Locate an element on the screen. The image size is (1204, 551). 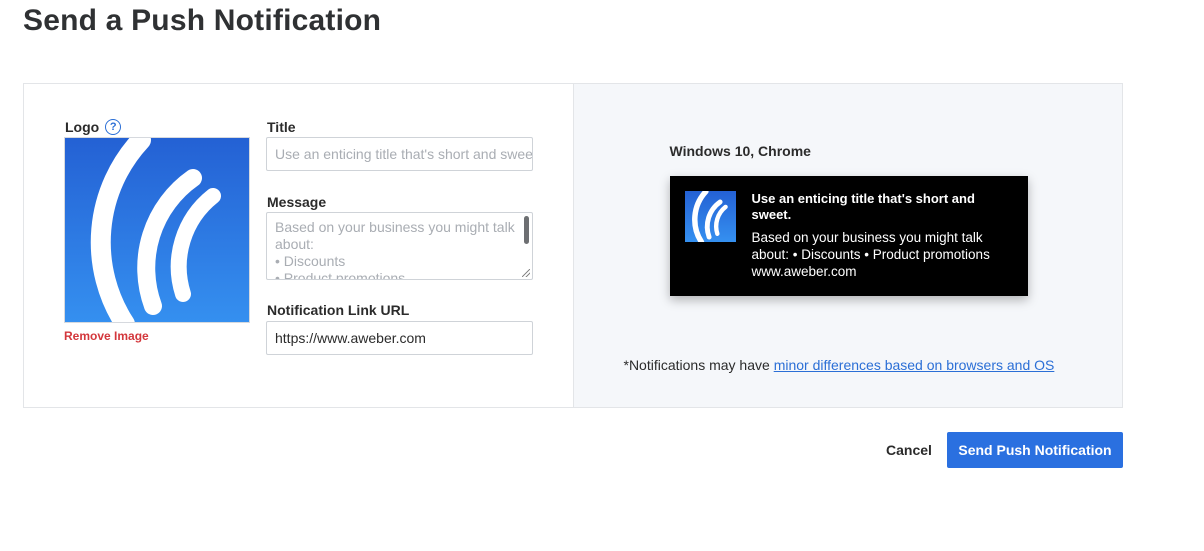
title-label: Title is located at coordinates (281, 127).